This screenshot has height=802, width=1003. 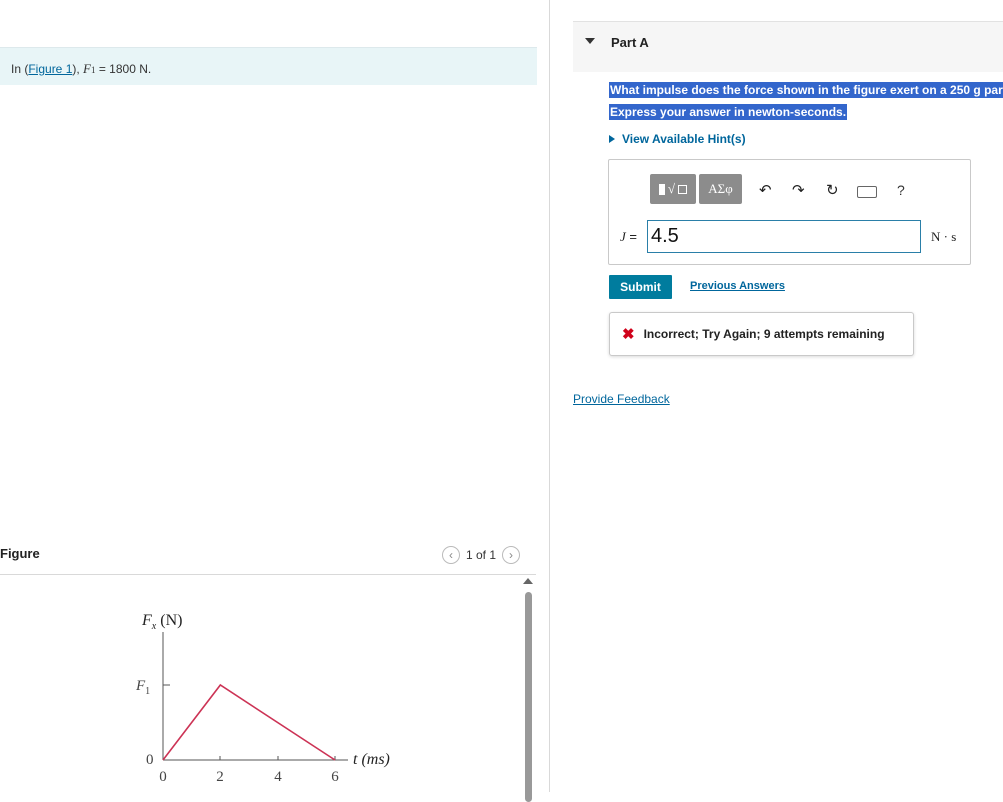 I want to click on template-box-icon, so click(x=683, y=189).